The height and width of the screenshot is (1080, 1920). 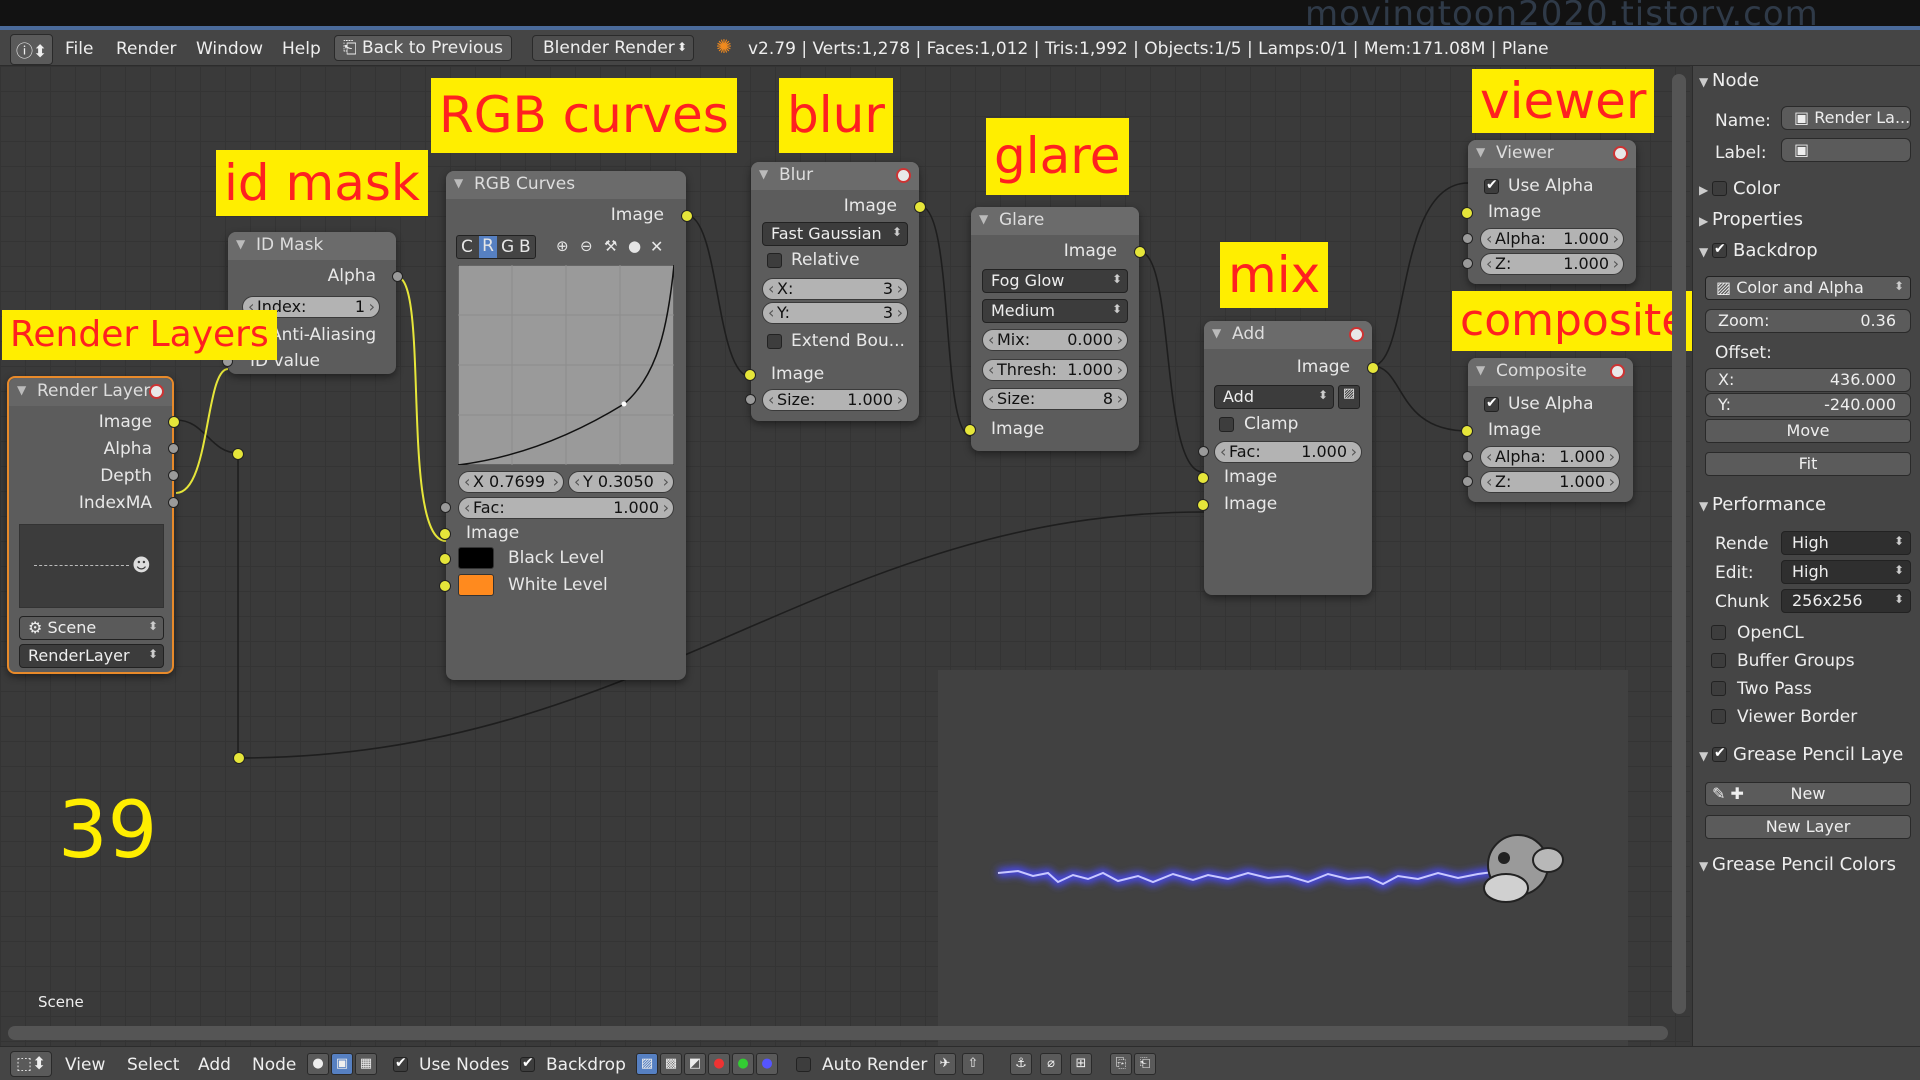 What do you see at coordinates (85, 1065) in the screenshot?
I see `menu-view: View` at bounding box center [85, 1065].